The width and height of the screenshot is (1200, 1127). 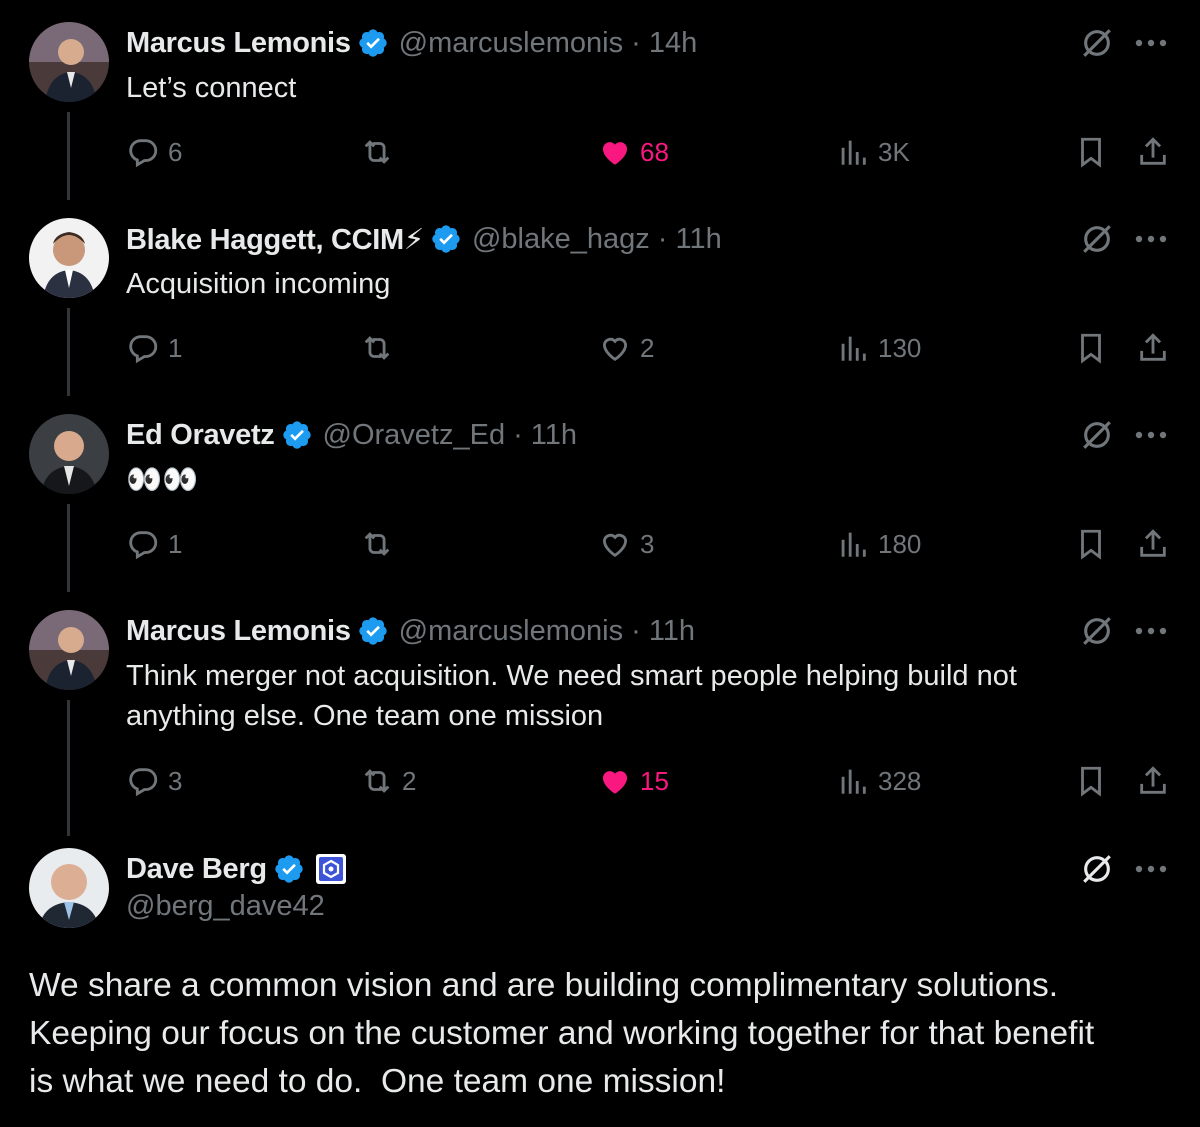 What do you see at coordinates (647, 543) in the screenshot?
I see `like-count: 3` at bounding box center [647, 543].